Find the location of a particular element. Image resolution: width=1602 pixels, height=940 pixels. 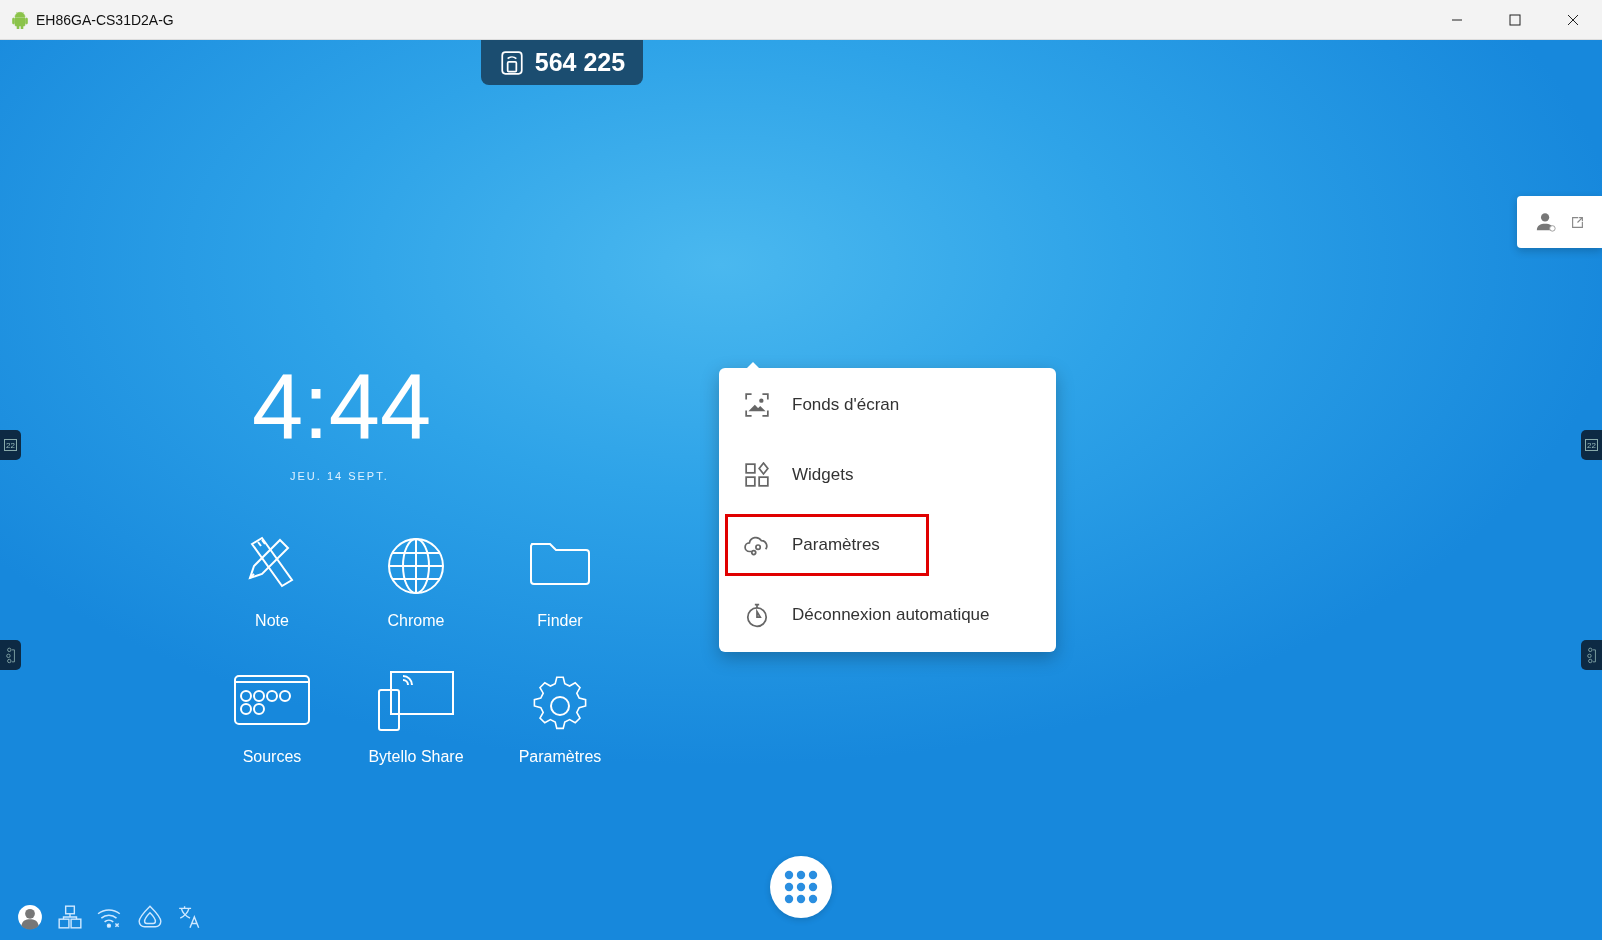

menu-item: Widgets is located at coordinates (827, 475).